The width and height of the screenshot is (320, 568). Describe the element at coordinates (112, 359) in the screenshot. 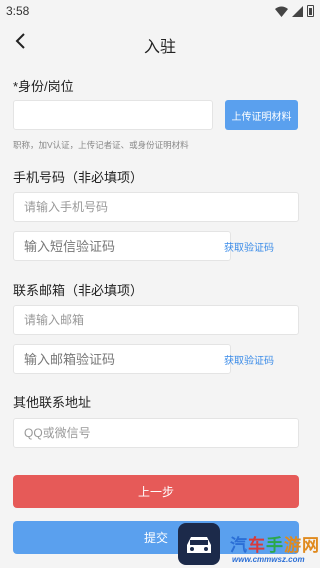

I see `email-code-input` at that location.